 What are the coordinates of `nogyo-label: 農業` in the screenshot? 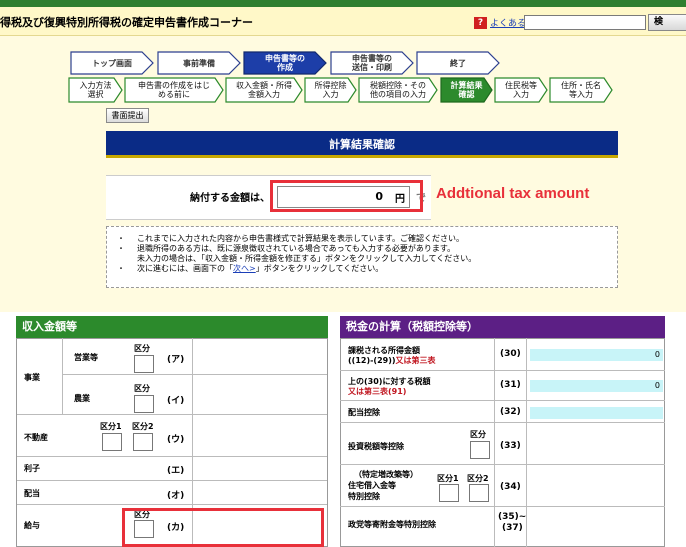 It's located at (82, 398).